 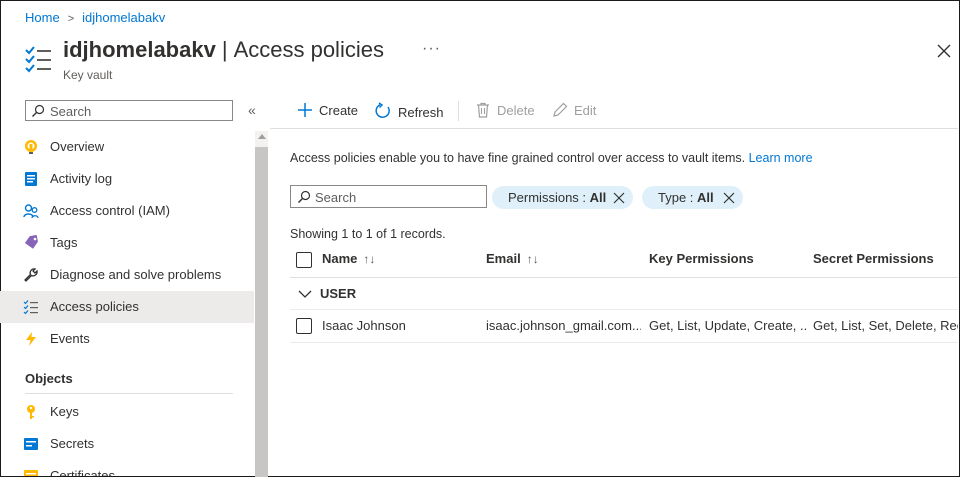 I want to click on pencil-icon, so click(x=560, y=109).